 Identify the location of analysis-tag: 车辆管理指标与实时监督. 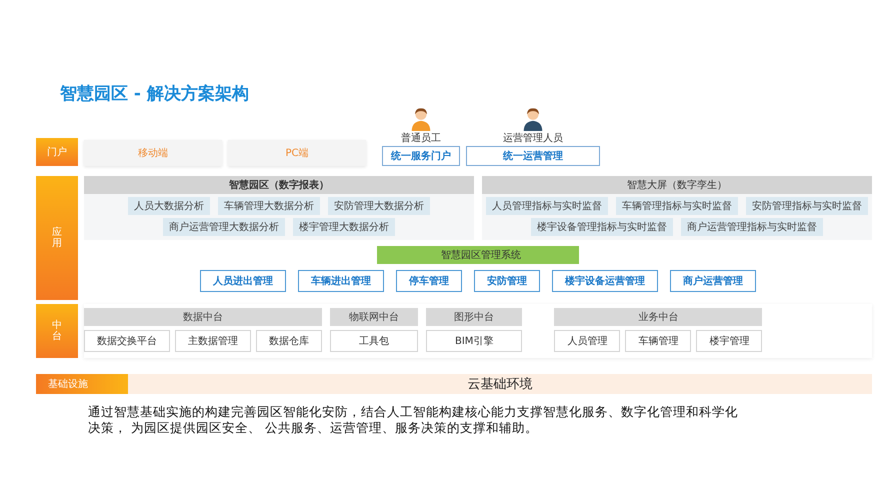
(677, 206).